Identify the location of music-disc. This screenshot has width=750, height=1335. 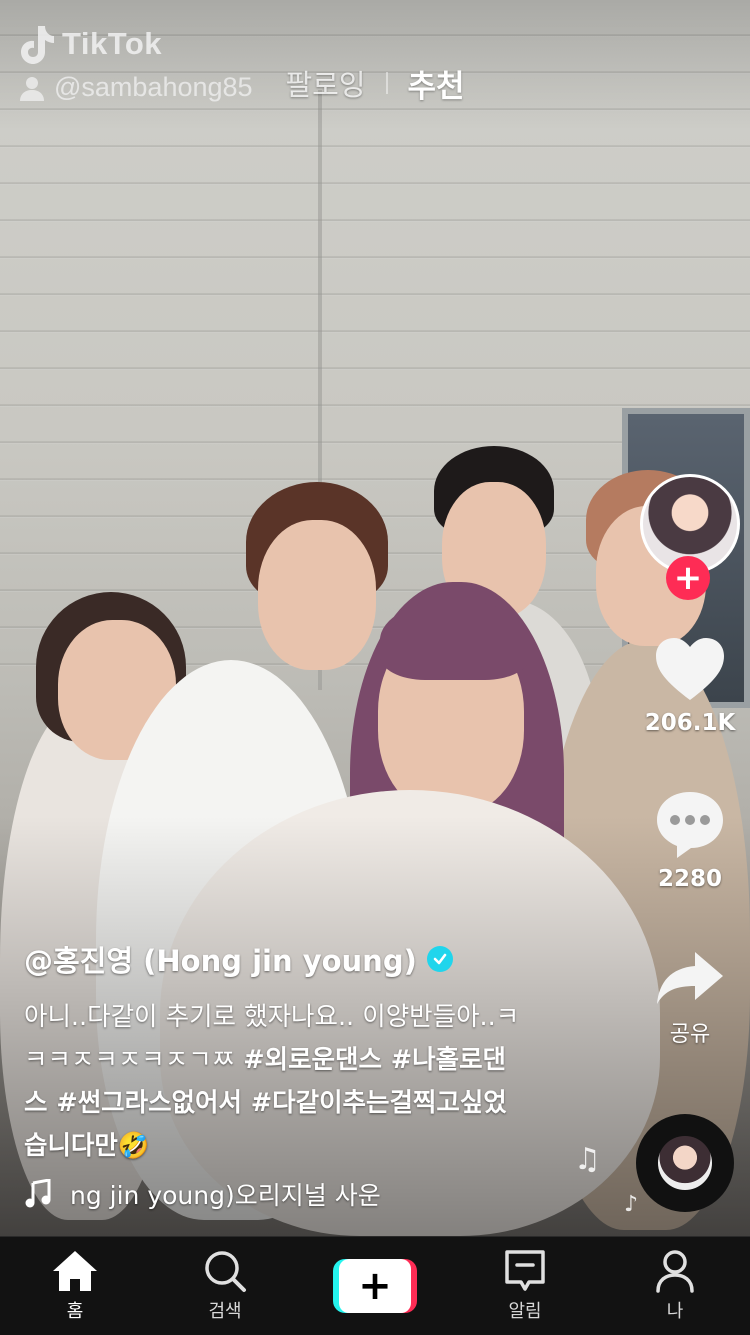
(685, 1163).